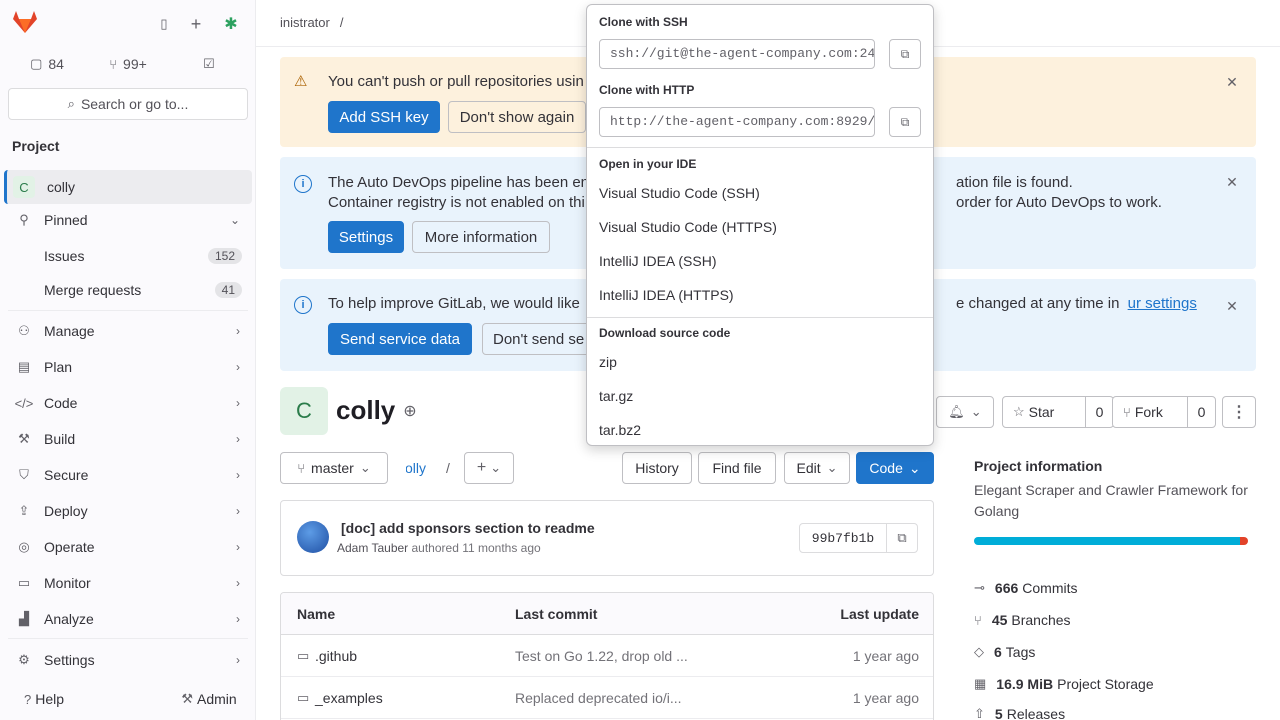  What do you see at coordinates (764, 193) in the screenshot?
I see `ide-item-vscode-ssh: Visual Studio Code (SSH)` at bounding box center [764, 193].